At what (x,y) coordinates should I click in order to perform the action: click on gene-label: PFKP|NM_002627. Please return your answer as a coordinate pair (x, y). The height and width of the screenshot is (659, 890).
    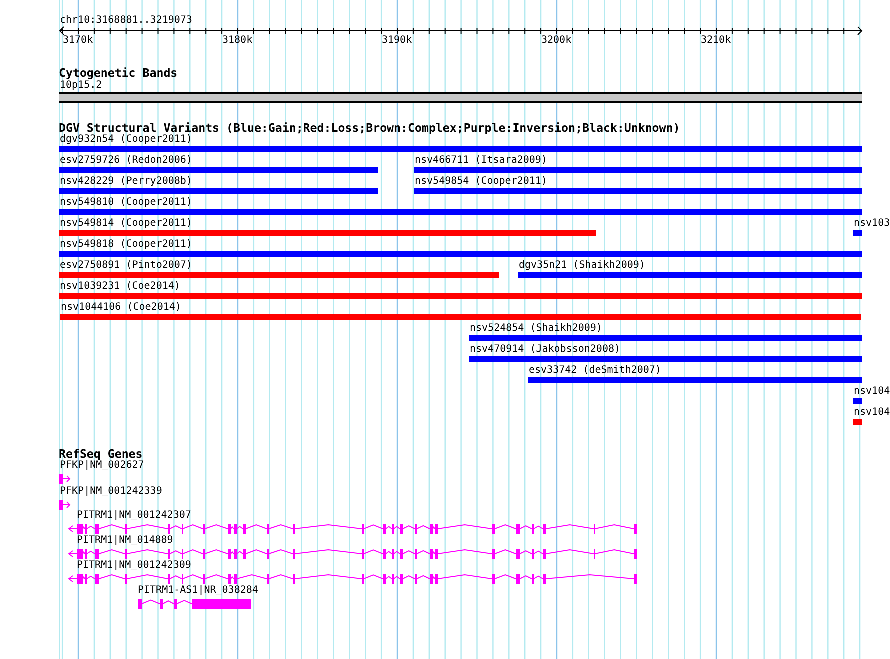
    Looking at the image, I should click on (102, 466).